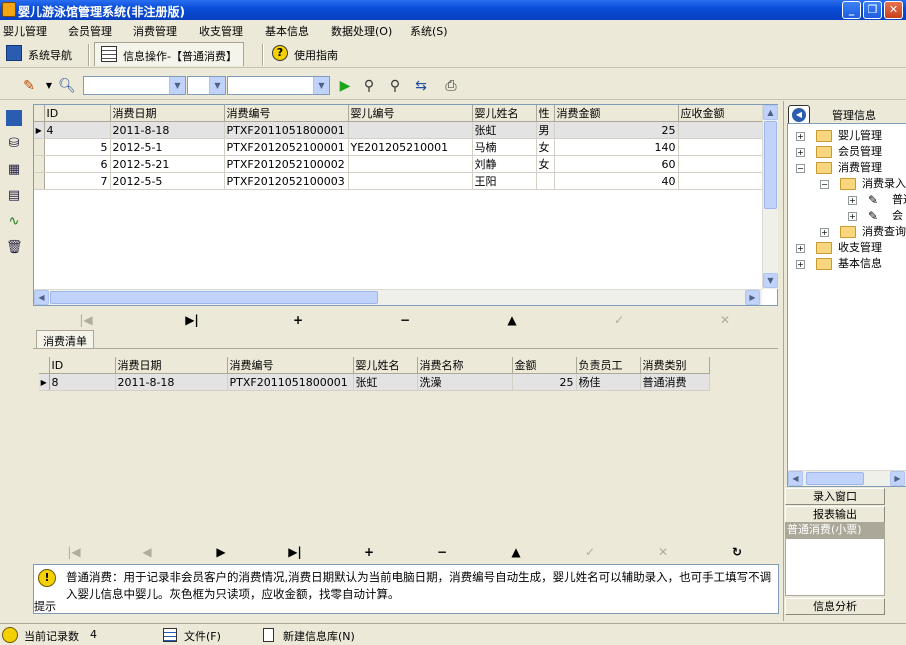 This screenshot has height=645, width=906. What do you see at coordinates (90, 31) in the screenshot?
I see `menu-member: 会员管理` at bounding box center [90, 31].